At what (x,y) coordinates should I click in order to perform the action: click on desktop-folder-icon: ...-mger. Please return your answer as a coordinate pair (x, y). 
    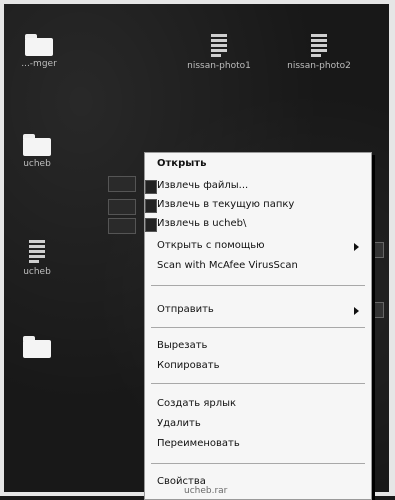
    Looking at the image, I should click on (42, 51).